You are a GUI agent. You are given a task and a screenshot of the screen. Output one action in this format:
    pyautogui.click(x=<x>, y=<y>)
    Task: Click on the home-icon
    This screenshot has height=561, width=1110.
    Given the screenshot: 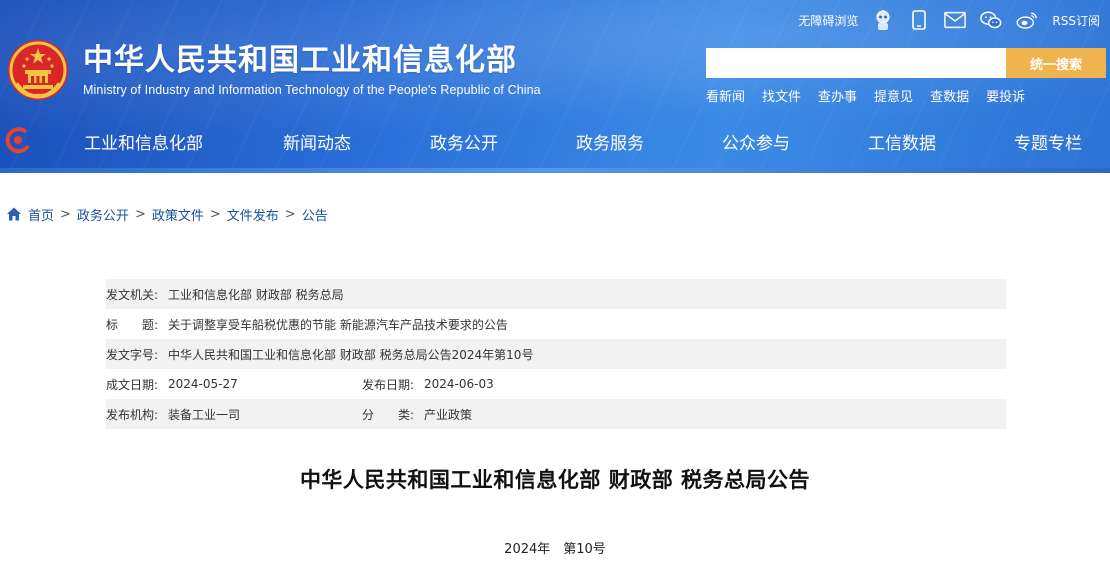 What is the action you would take?
    pyautogui.click(x=14, y=214)
    